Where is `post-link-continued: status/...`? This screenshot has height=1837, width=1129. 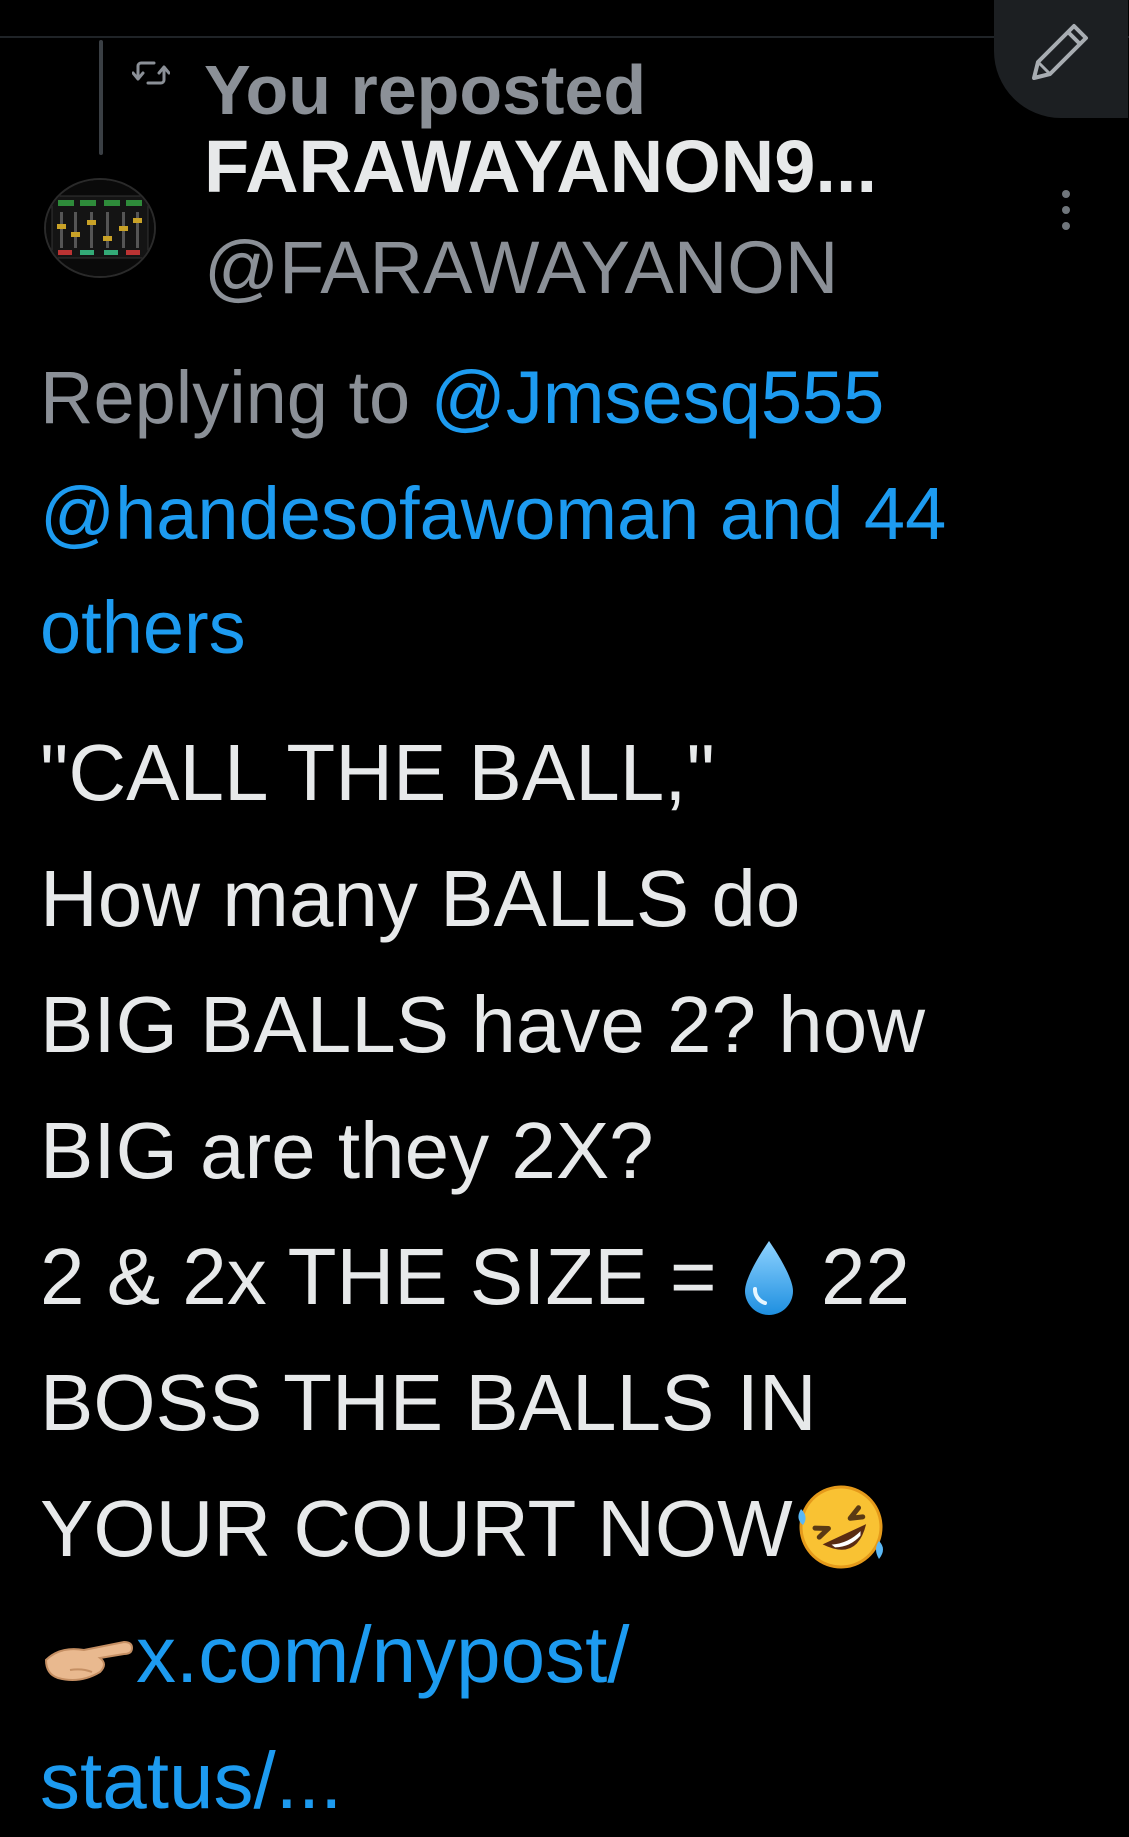 post-link-continued: status/... is located at coordinates (580, 1777).